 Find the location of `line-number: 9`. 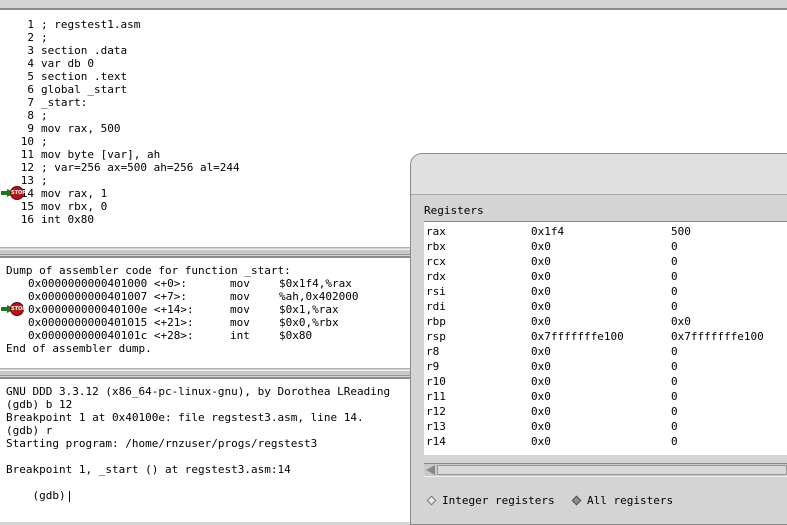

line-number: 9 is located at coordinates (17, 128).